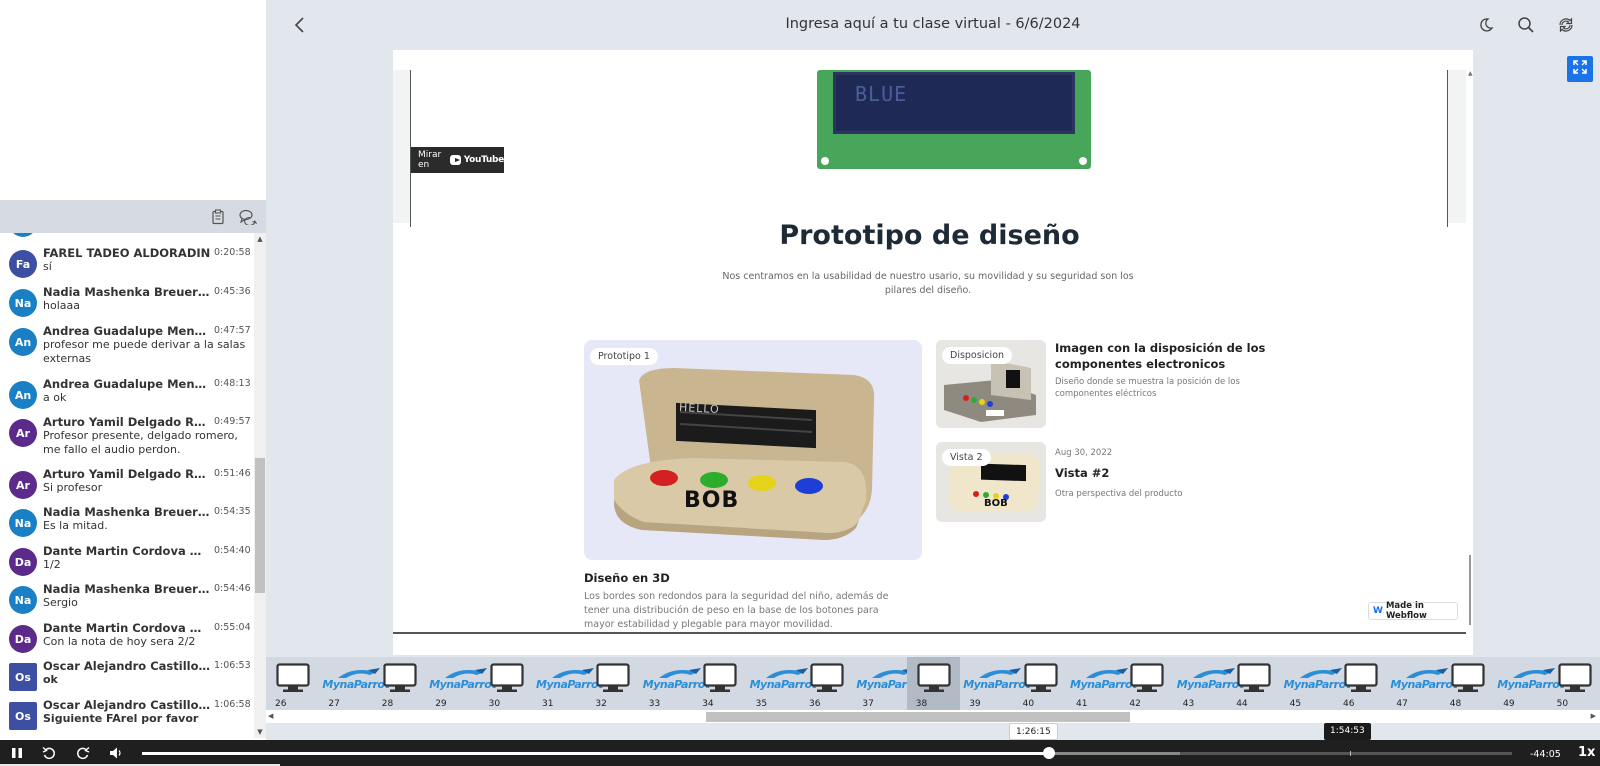 Image resolution: width=1600 pixels, height=766 pixels. What do you see at coordinates (232, 252) in the screenshot?
I see `chat-timestamp: 0:20:58` at bounding box center [232, 252].